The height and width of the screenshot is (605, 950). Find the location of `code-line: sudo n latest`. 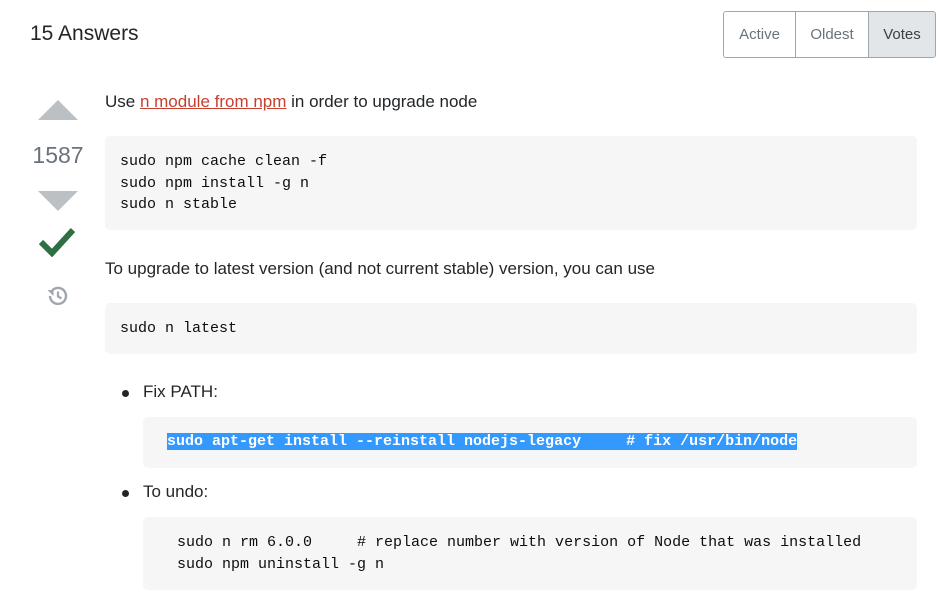

code-line: sudo n latest is located at coordinates (179, 328).